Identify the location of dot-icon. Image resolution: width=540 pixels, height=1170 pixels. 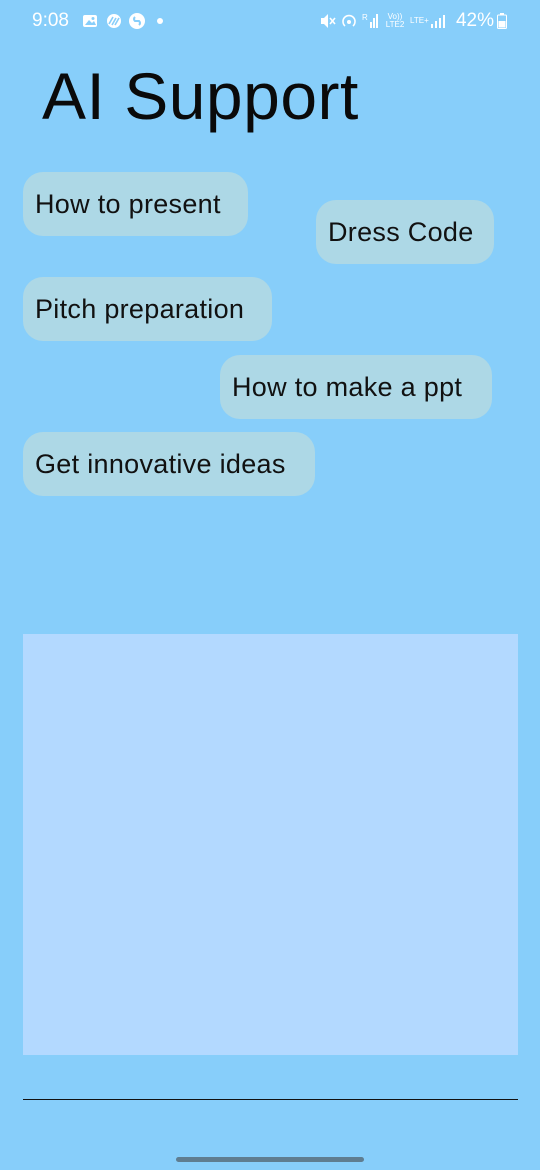
(160, 21).